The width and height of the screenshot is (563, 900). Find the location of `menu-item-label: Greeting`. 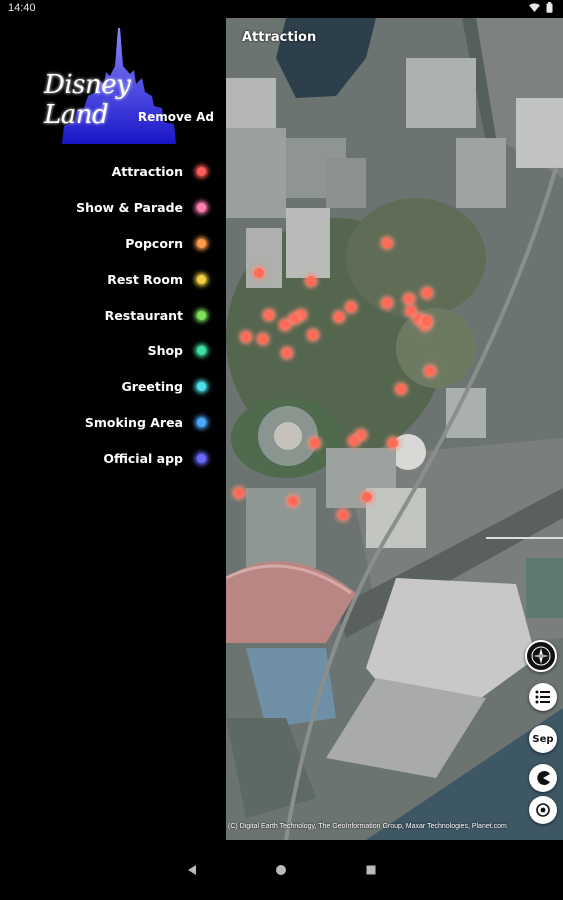

menu-item-label: Greeting is located at coordinates (152, 387).